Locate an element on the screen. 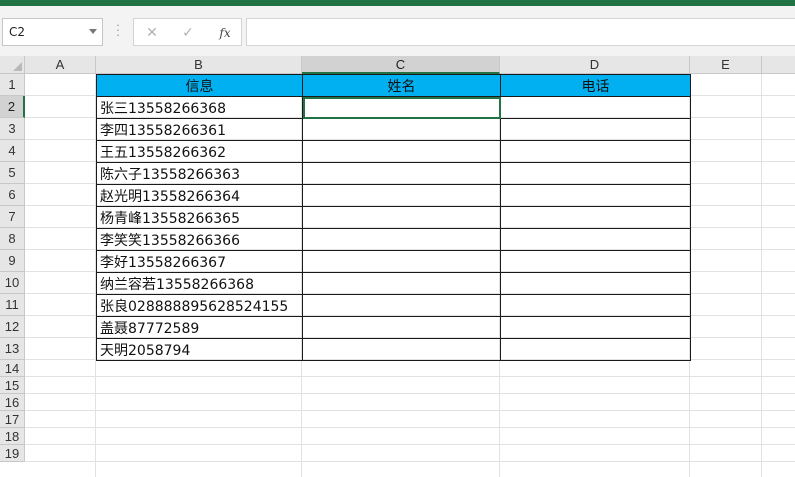  table-row: 李笑笑13558266366 is located at coordinates (393, 239).